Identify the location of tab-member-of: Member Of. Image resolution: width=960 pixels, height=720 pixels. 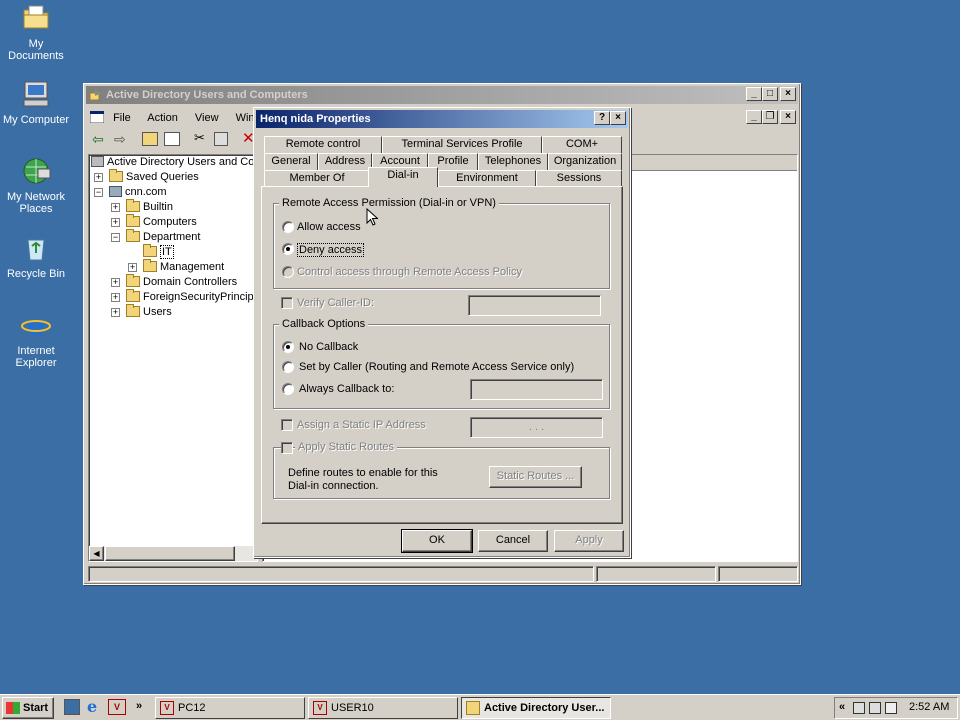
(317, 178).